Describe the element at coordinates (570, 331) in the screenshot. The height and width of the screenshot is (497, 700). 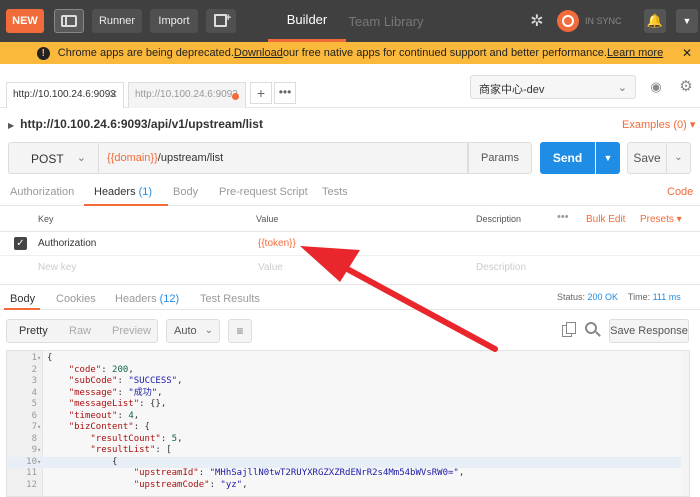
I see `copy-icon` at that location.